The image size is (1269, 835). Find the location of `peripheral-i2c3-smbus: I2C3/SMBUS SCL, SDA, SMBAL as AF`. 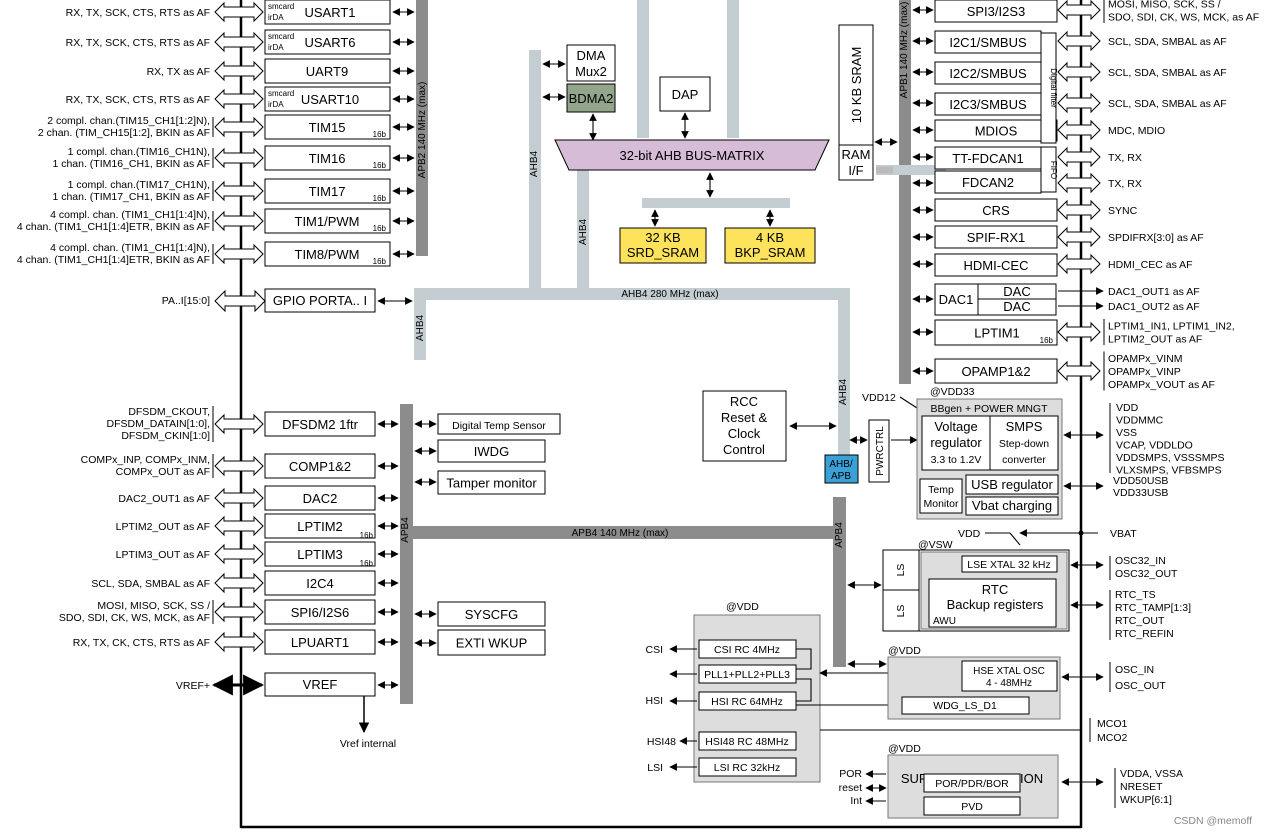

peripheral-i2c3-smbus: I2C3/SMBUS SCL, SDA, SMBAL as AF is located at coordinates (1069, 104).